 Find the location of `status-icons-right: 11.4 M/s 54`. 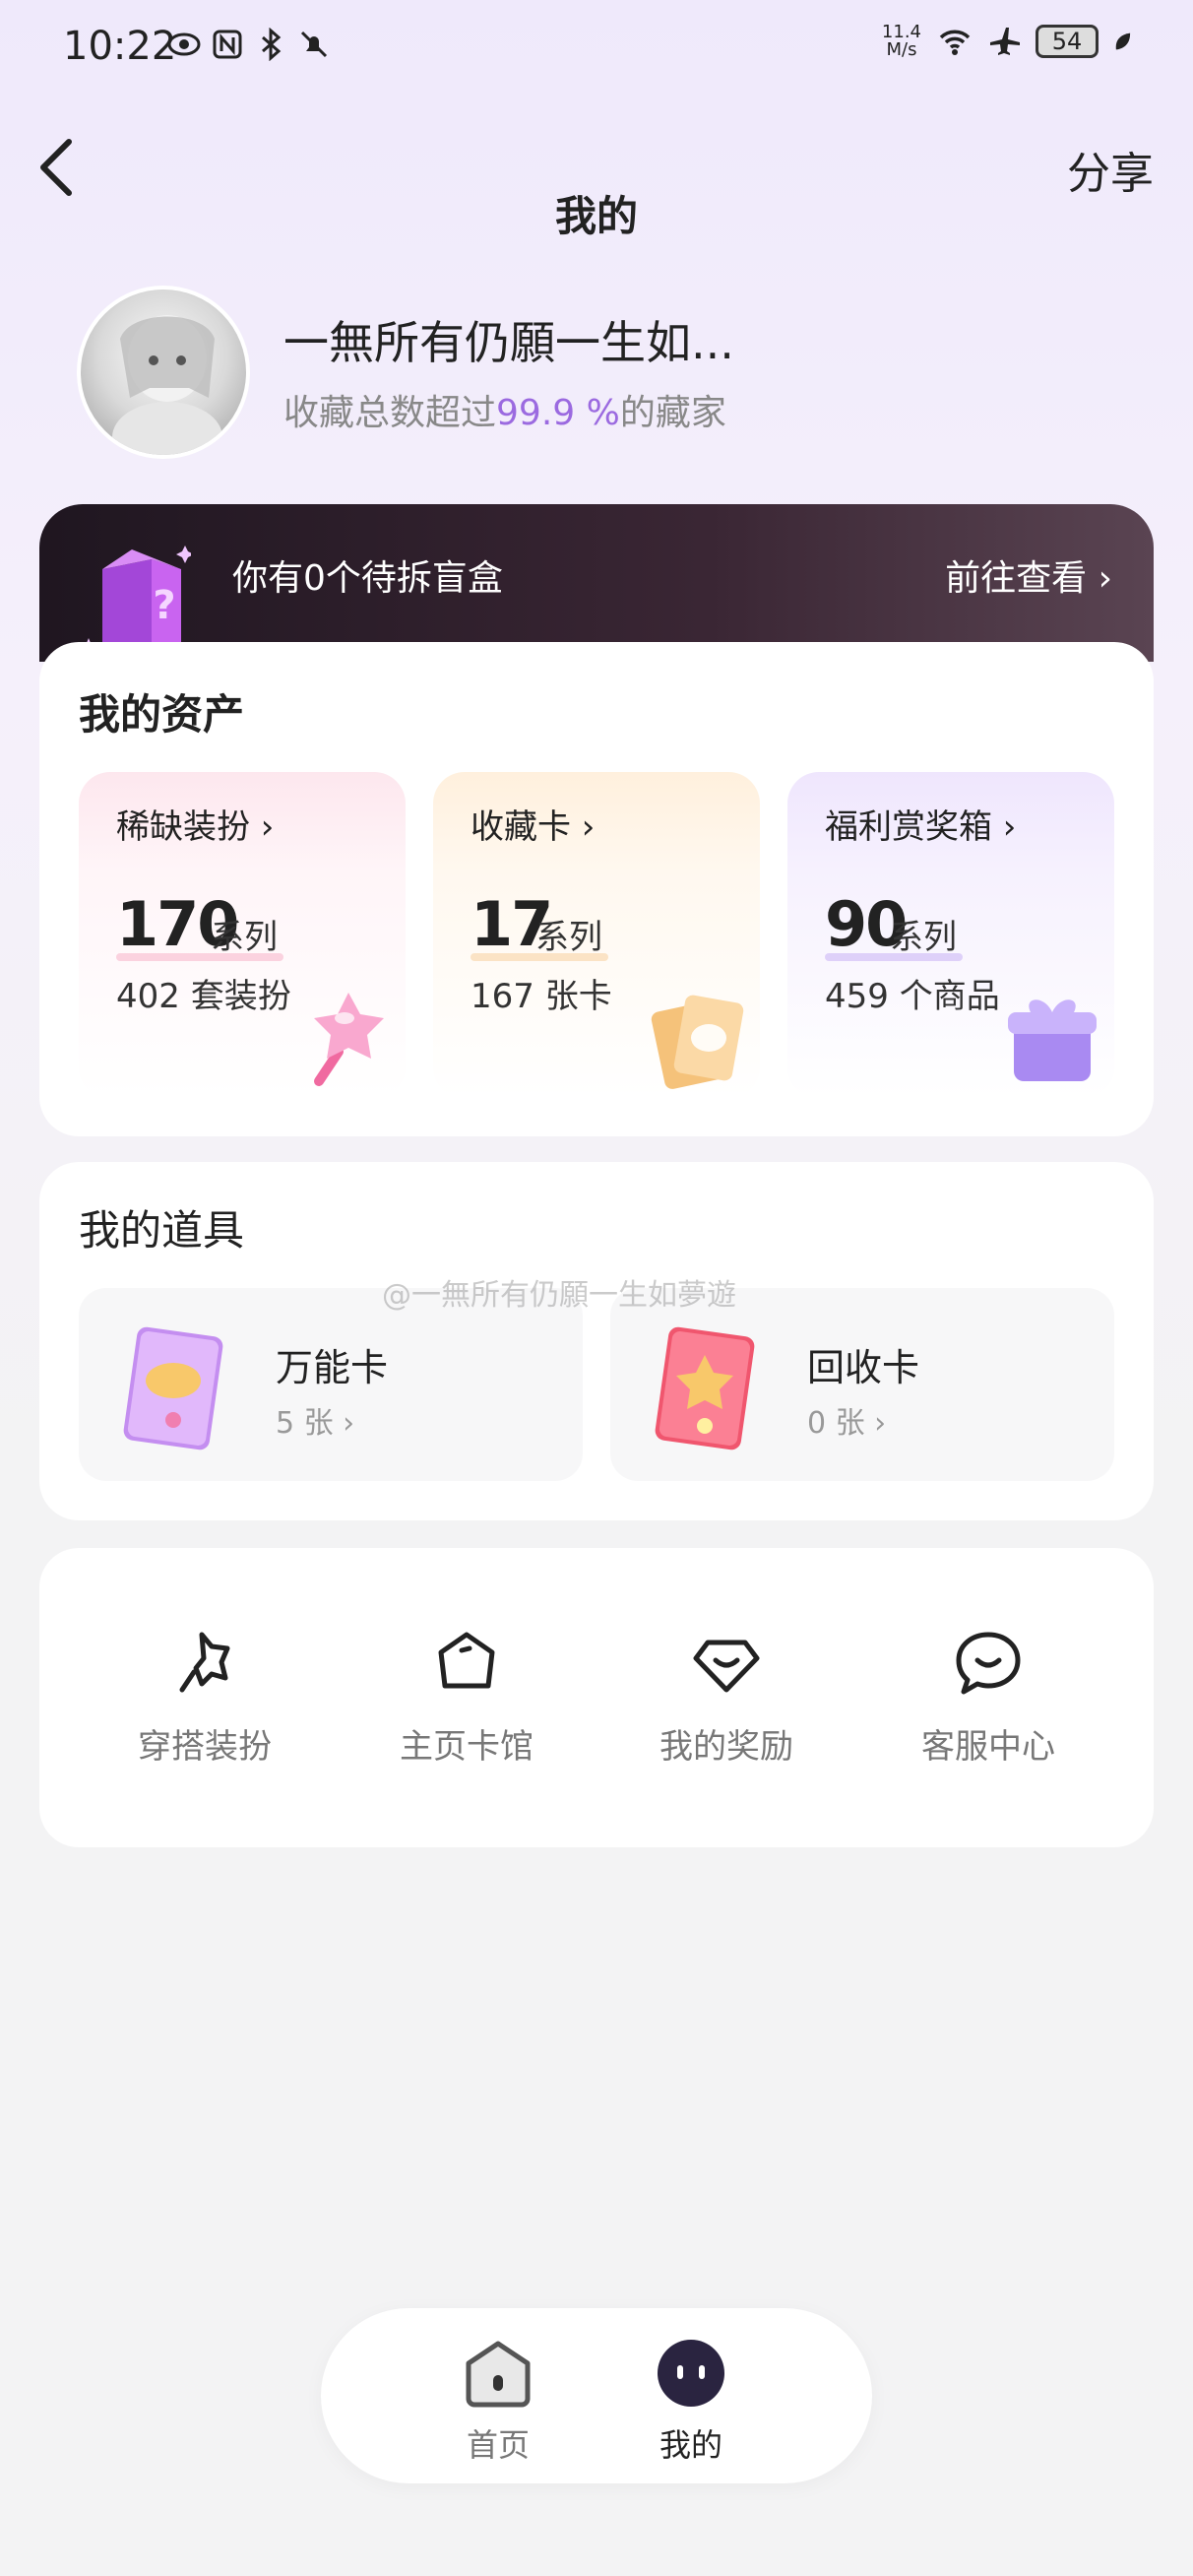

status-icons-right: 11.4 M/s 54 is located at coordinates (1008, 41).